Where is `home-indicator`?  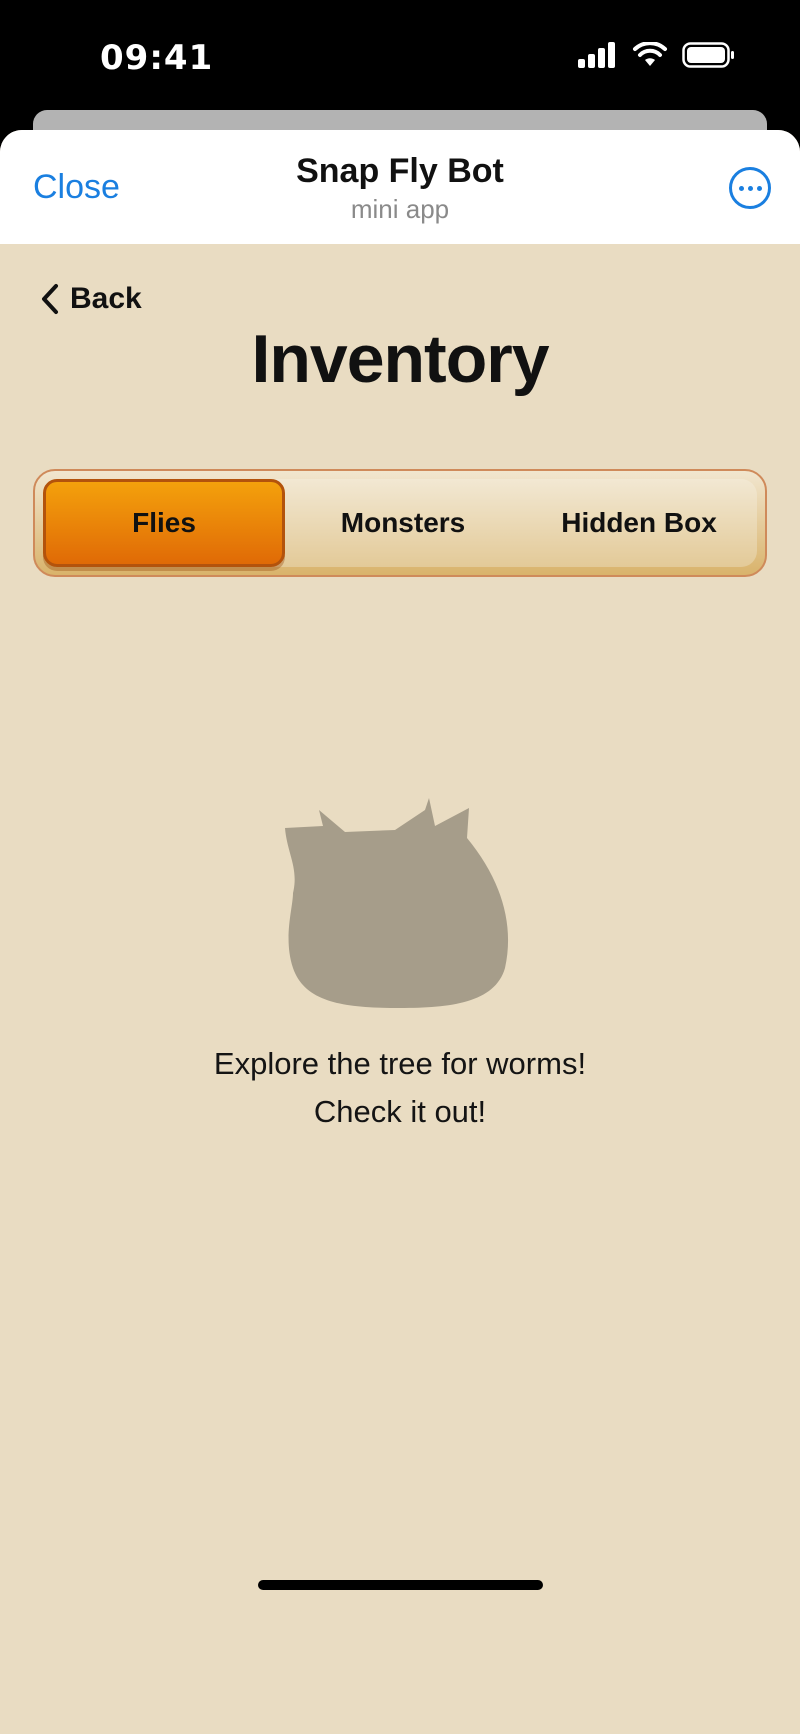 home-indicator is located at coordinates (400, 1585).